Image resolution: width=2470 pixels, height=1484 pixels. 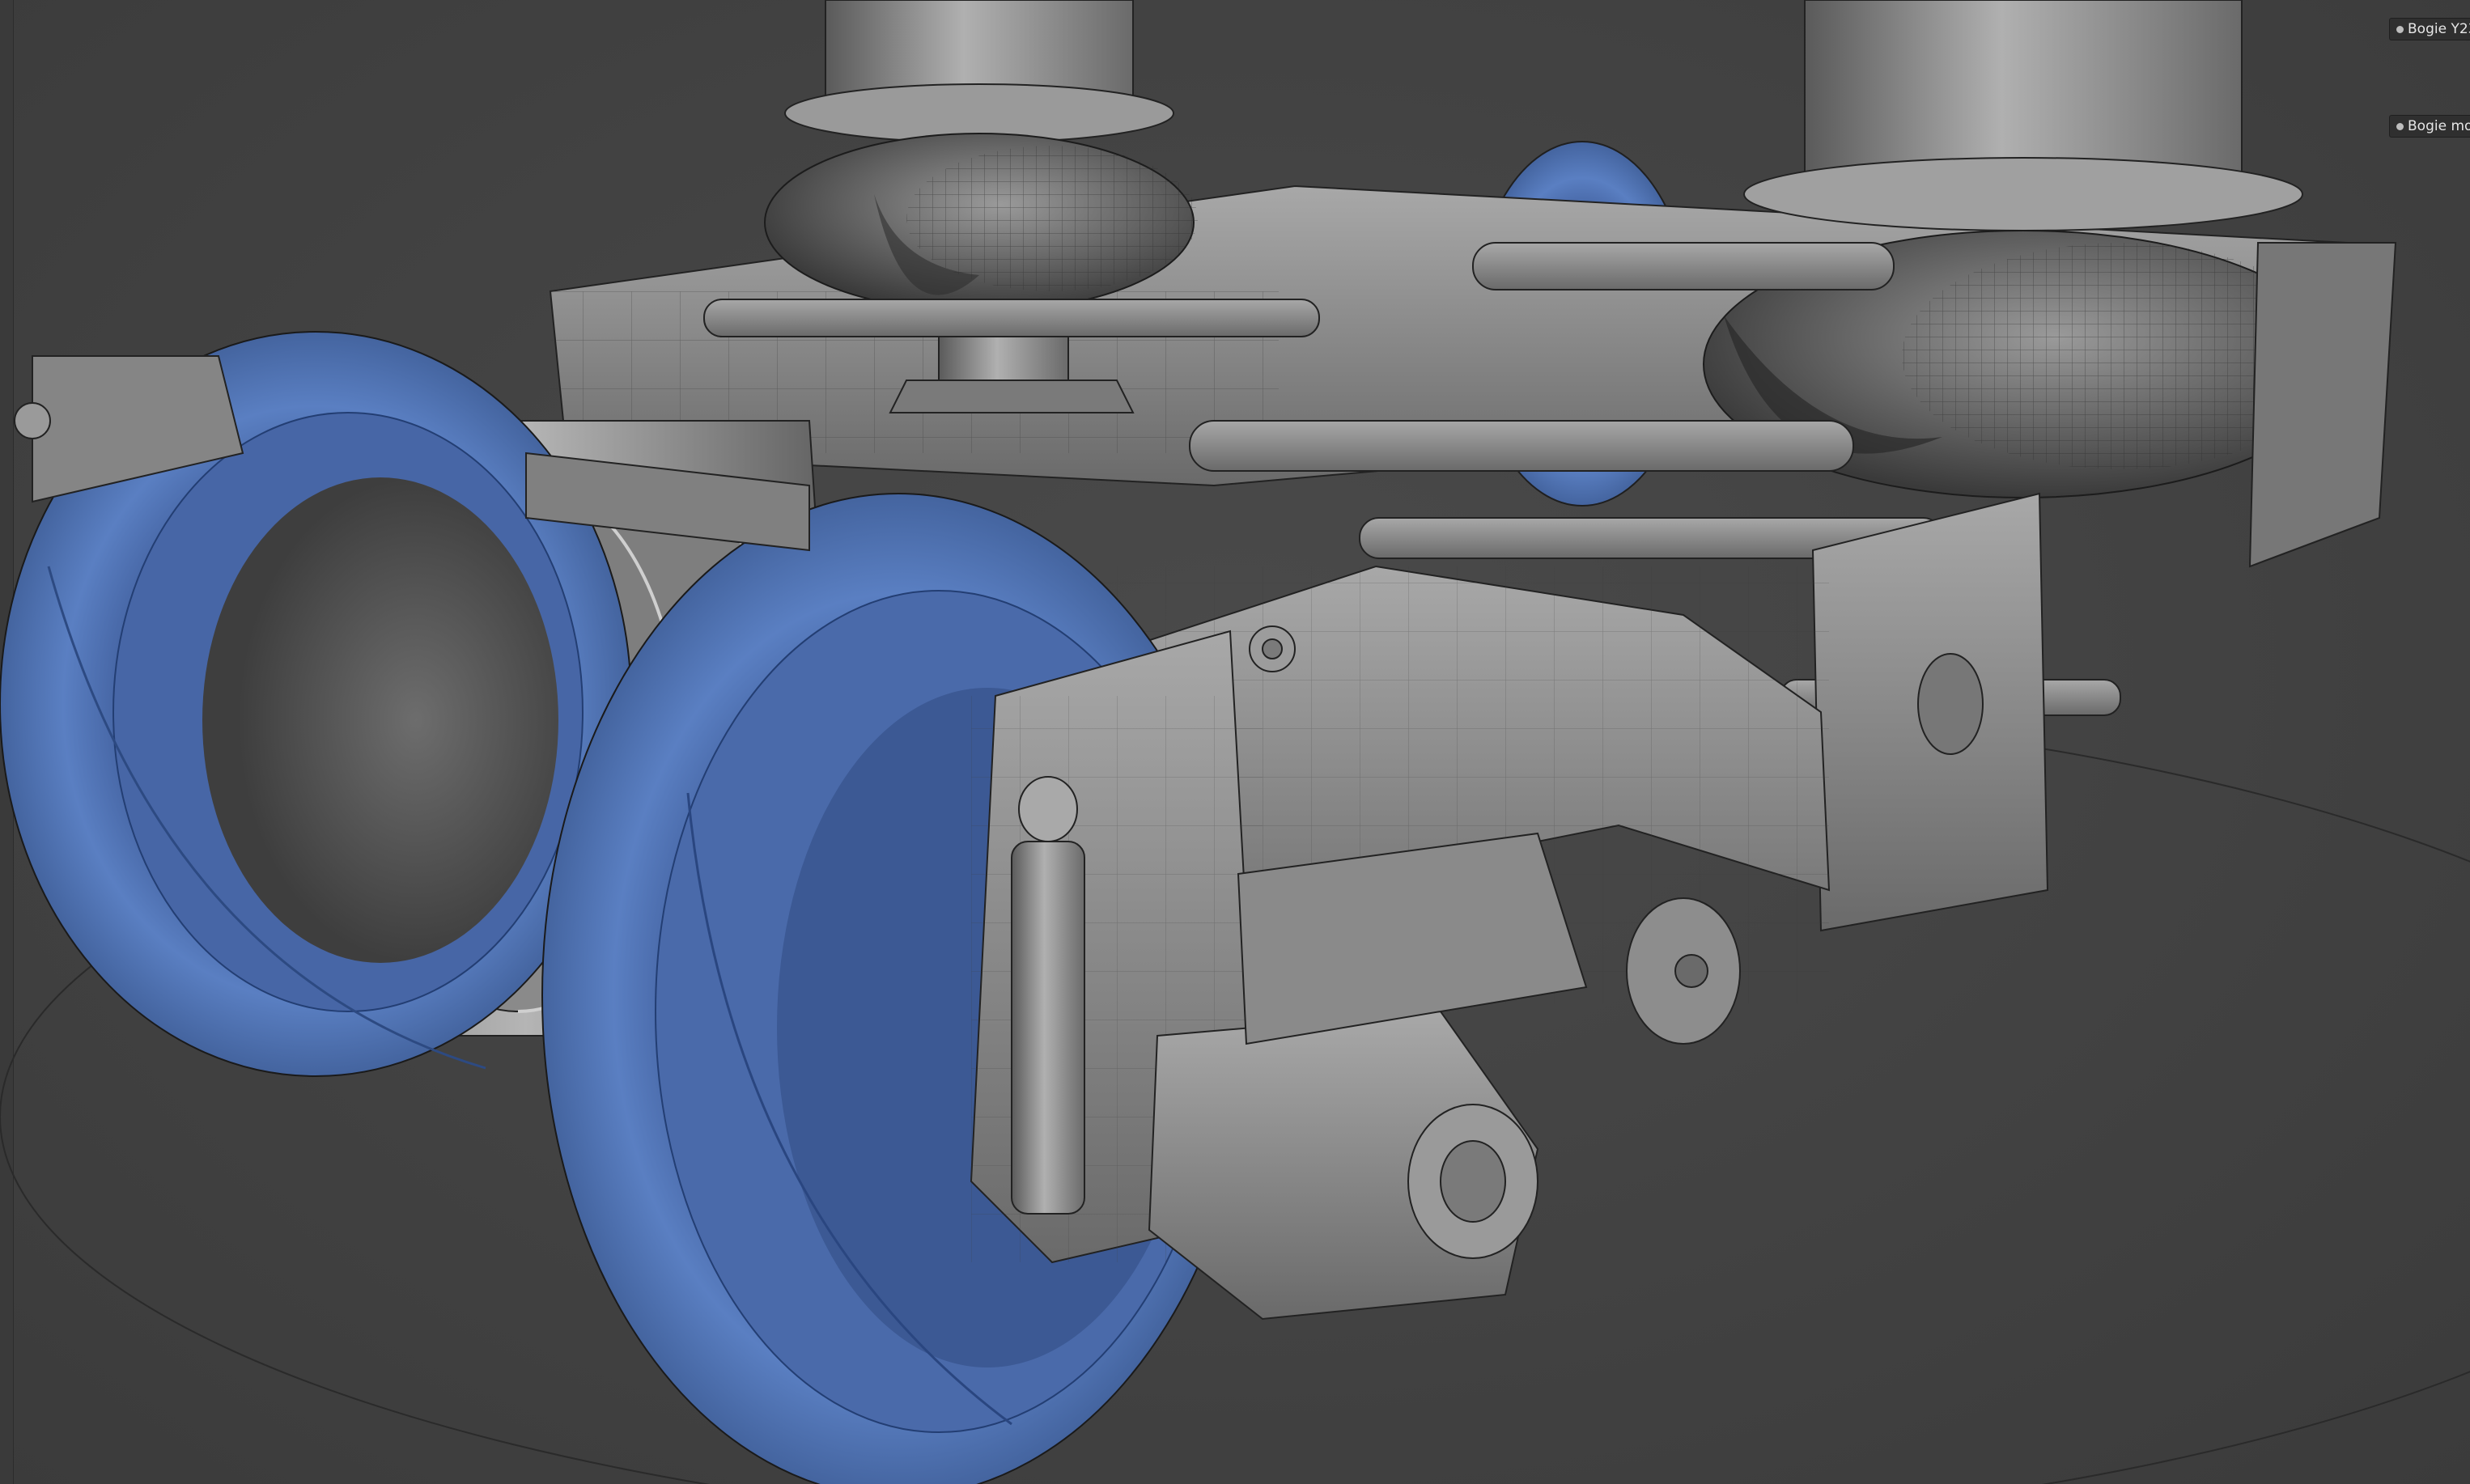 I want to click on object-tag-label: Bogie mot, so click(x=2439, y=126).